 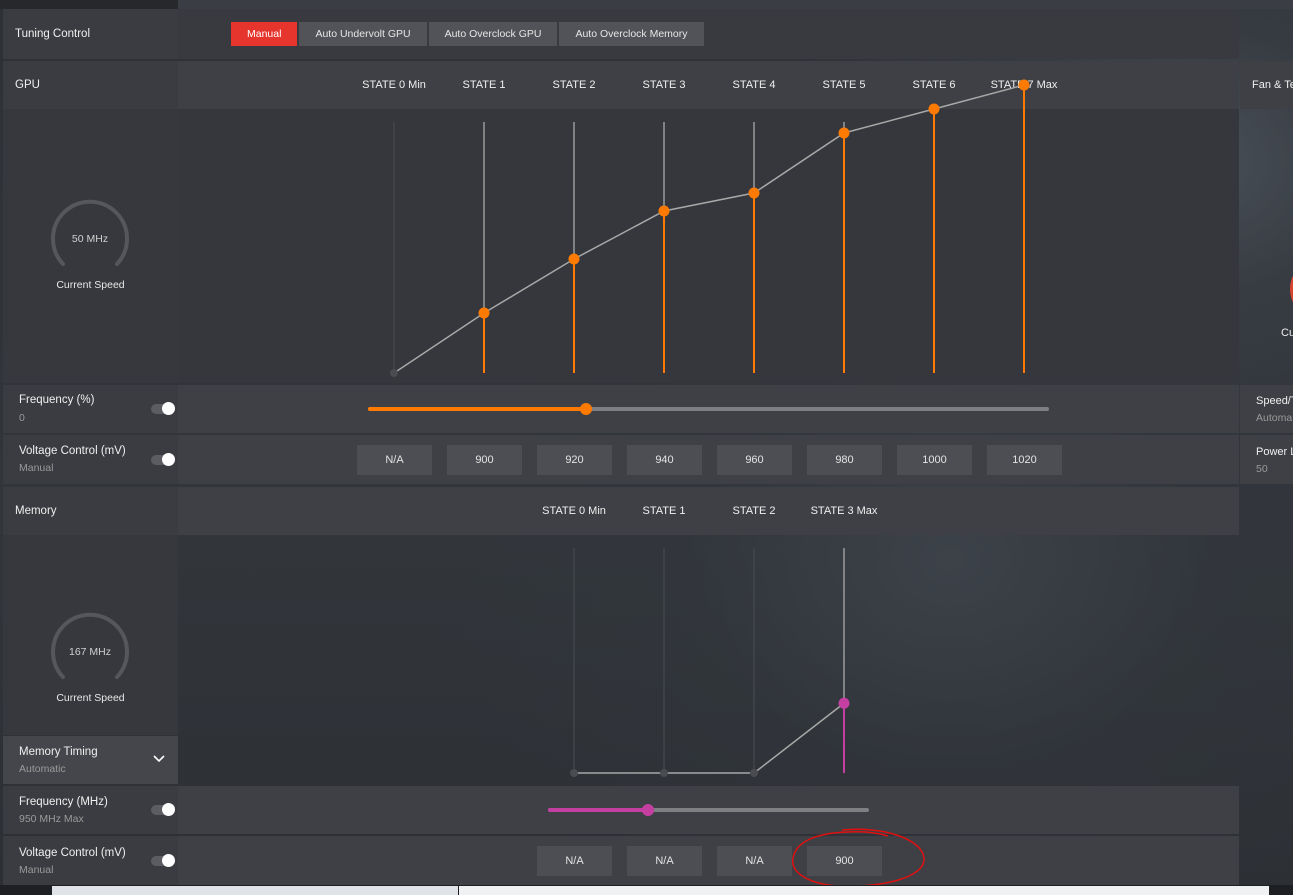 I want to click on power-limit-value: 50, so click(x=1262, y=469).